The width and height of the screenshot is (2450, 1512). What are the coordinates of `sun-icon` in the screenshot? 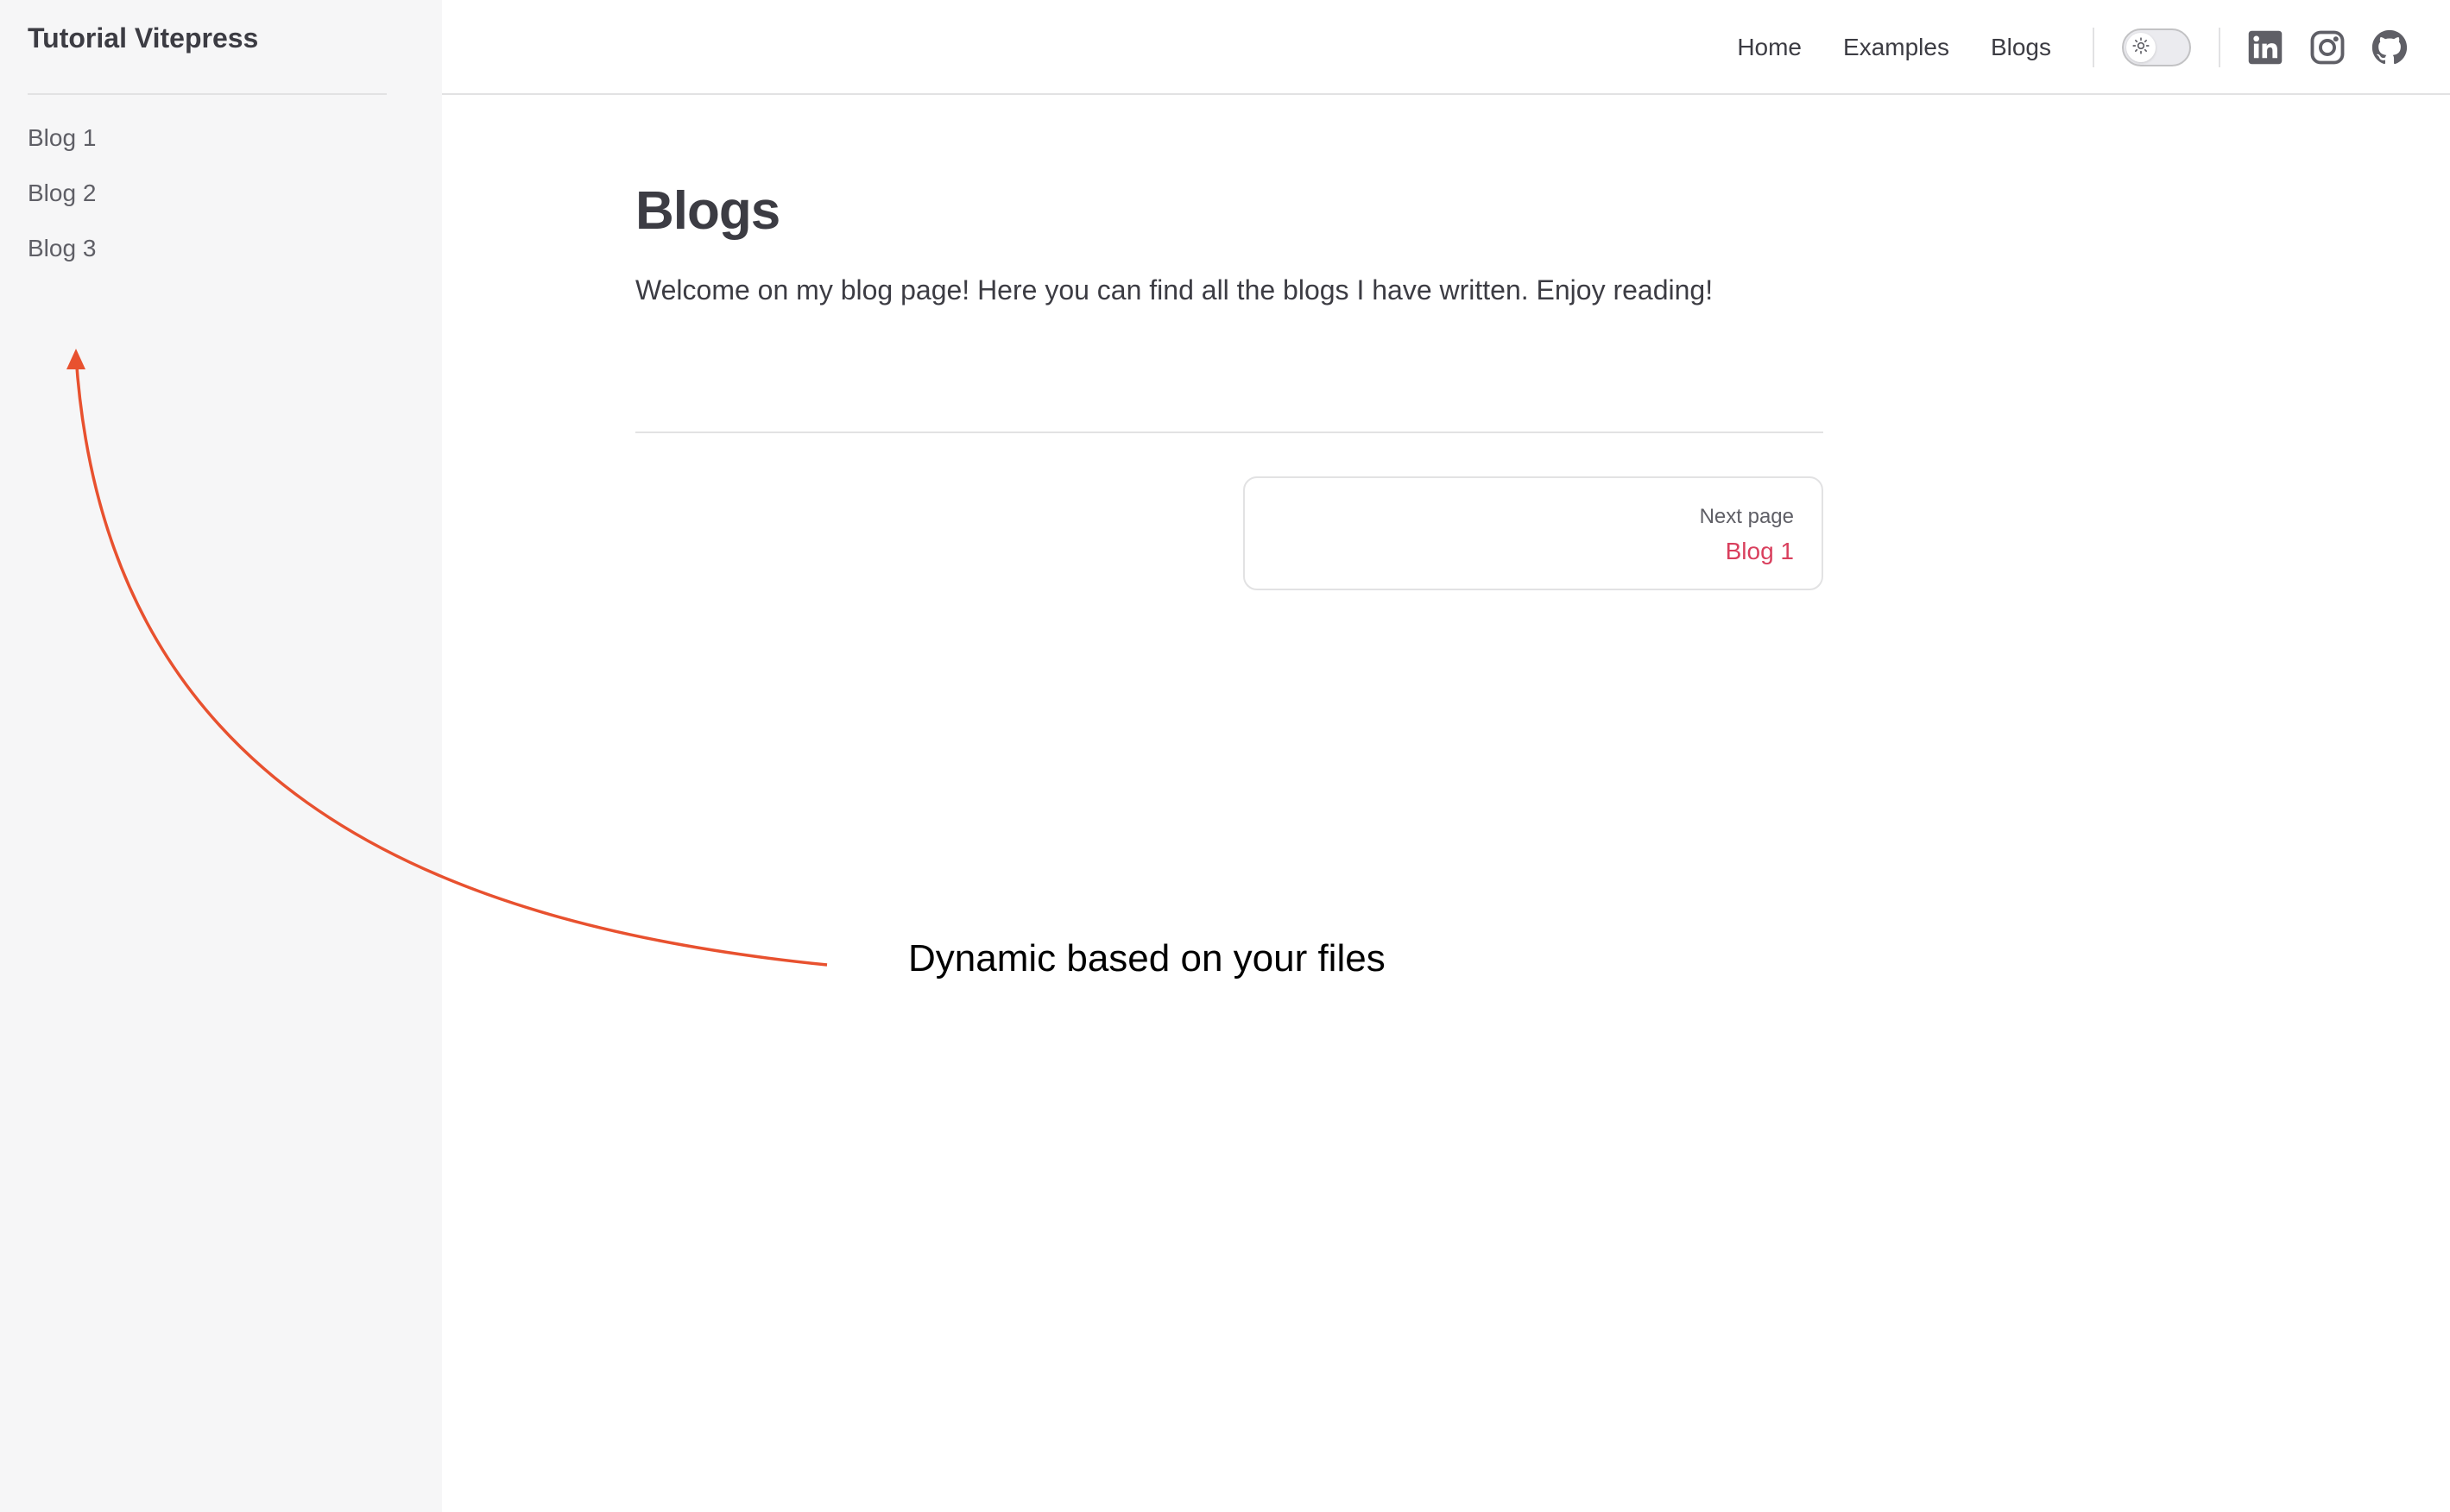 It's located at (2141, 48).